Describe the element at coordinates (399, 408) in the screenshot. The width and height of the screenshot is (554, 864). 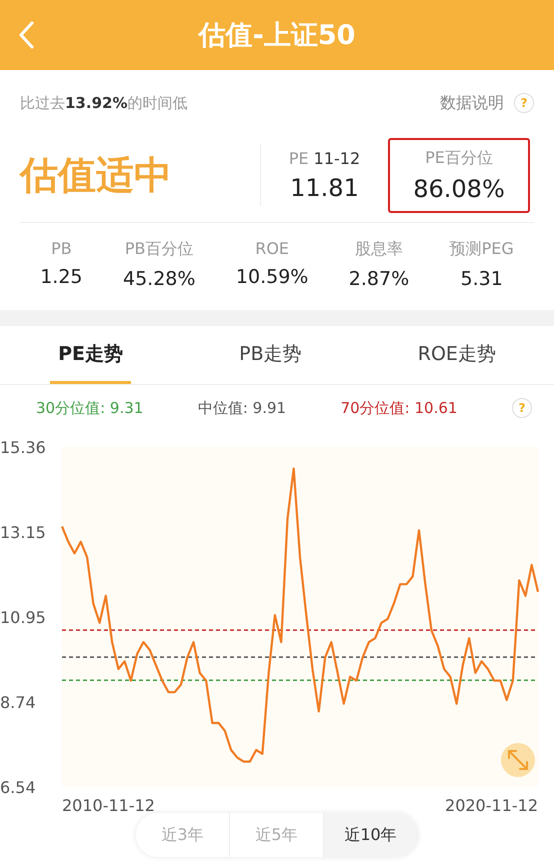
I see `legend-item: 70分位值: 10.61` at that location.